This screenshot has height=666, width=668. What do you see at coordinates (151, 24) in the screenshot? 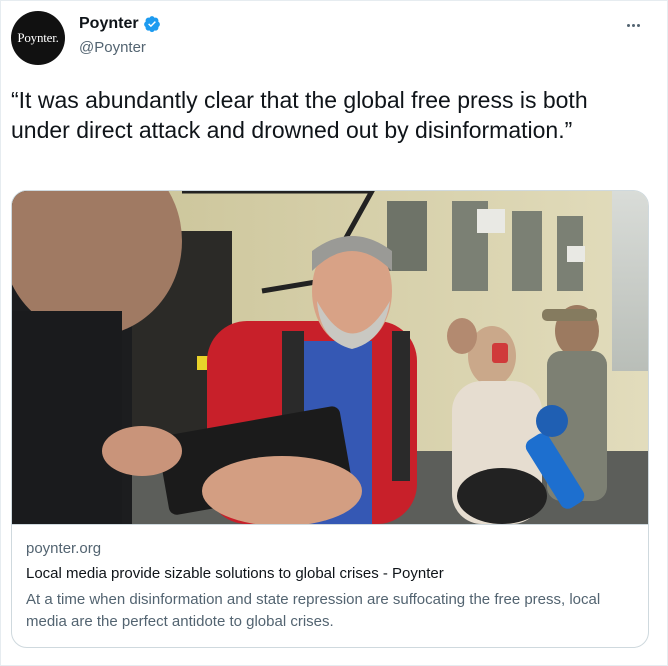
I see `verified-badge-icon` at bounding box center [151, 24].